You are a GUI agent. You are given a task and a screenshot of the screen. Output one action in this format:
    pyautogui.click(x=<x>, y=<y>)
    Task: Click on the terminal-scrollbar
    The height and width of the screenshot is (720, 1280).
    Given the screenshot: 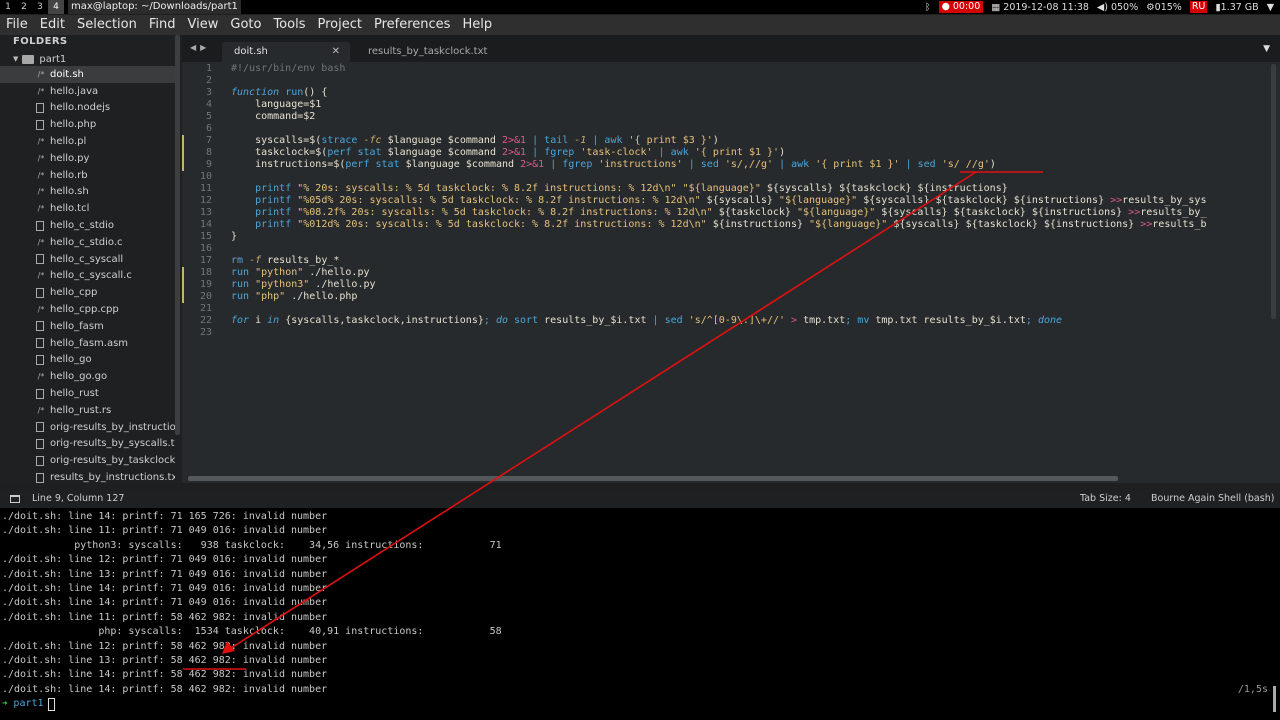 What is the action you would take?
    pyautogui.click(x=1274, y=699)
    